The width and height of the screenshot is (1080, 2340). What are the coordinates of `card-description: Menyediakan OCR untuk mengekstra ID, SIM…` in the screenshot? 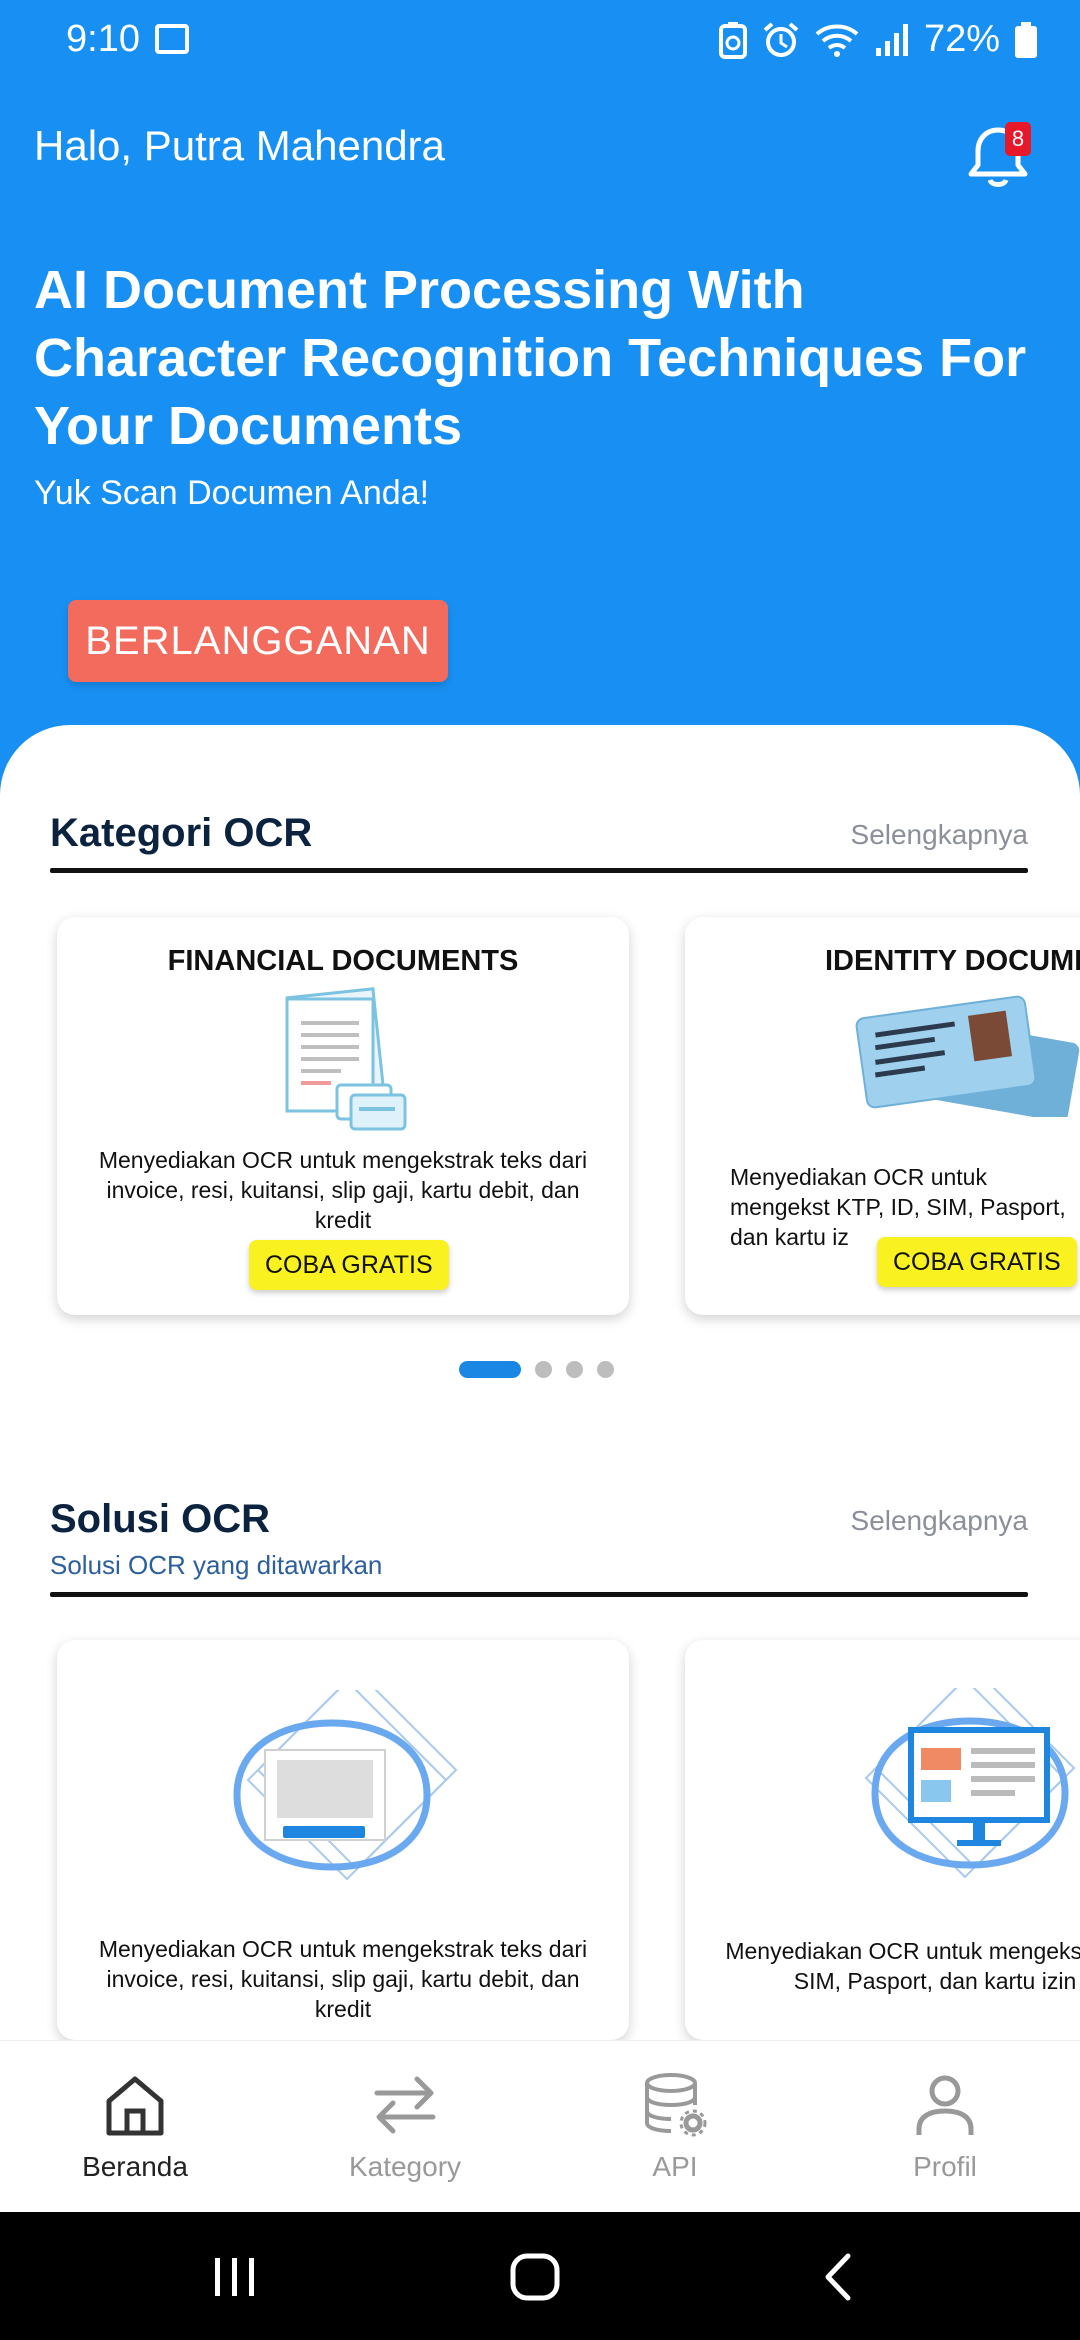 It's located at (902, 1966).